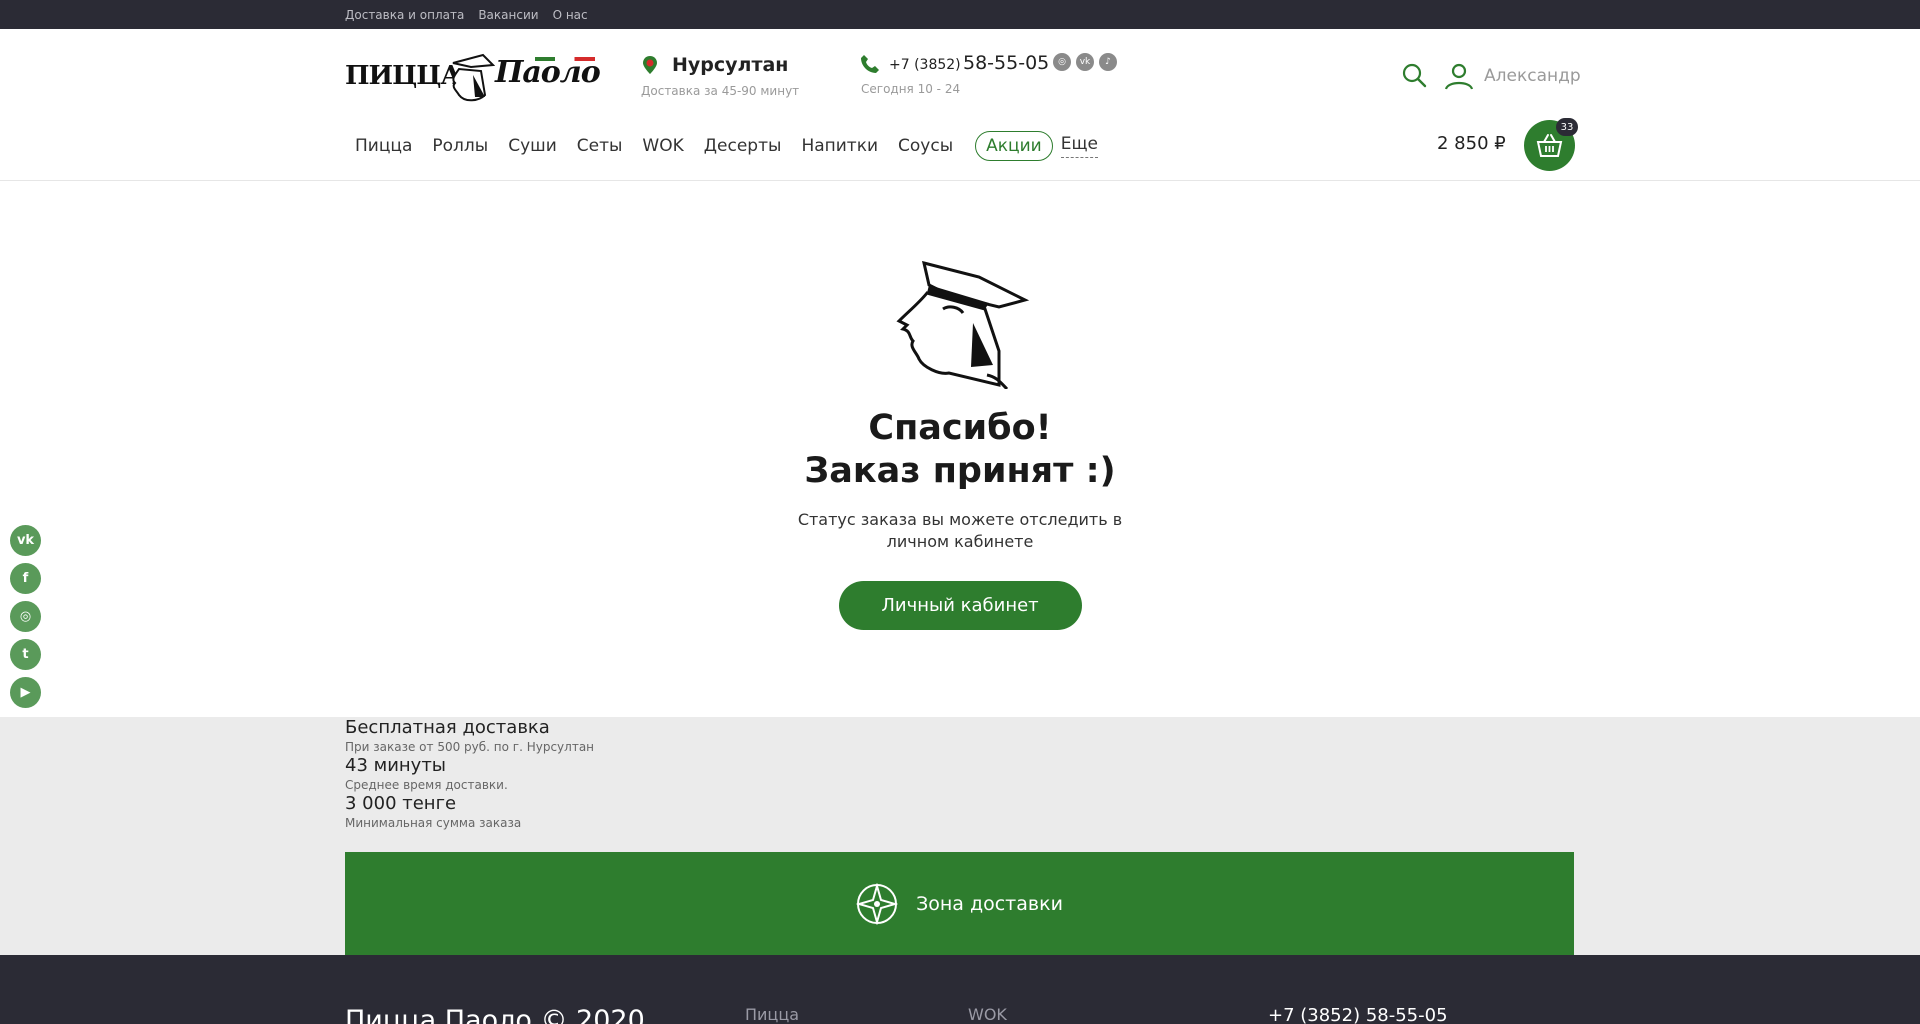  What do you see at coordinates (720, 91) in the screenshot?
I see `delivery-time-note: Доставка за 45-90 минут` at bounding box center [720, 91].